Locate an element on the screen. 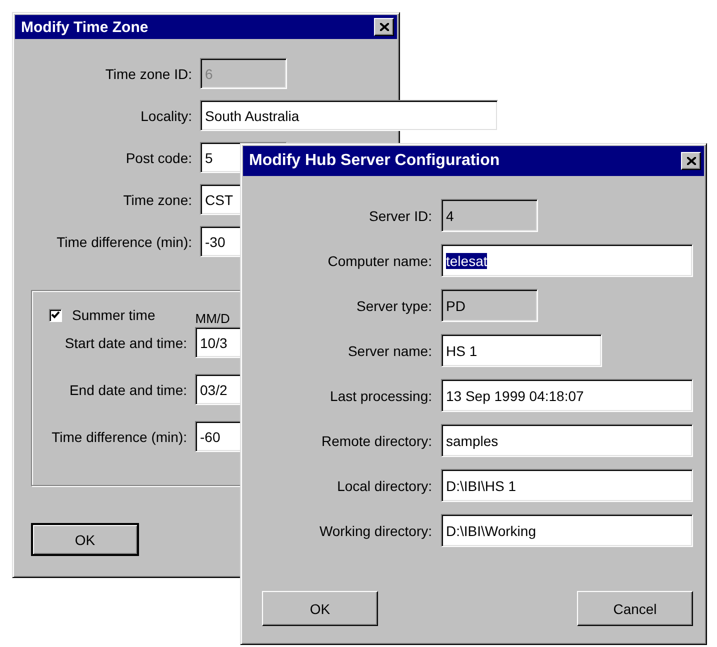 This screenshot has width=717, height=647. field-label: Working directory: is located at coordinates (375, 530).